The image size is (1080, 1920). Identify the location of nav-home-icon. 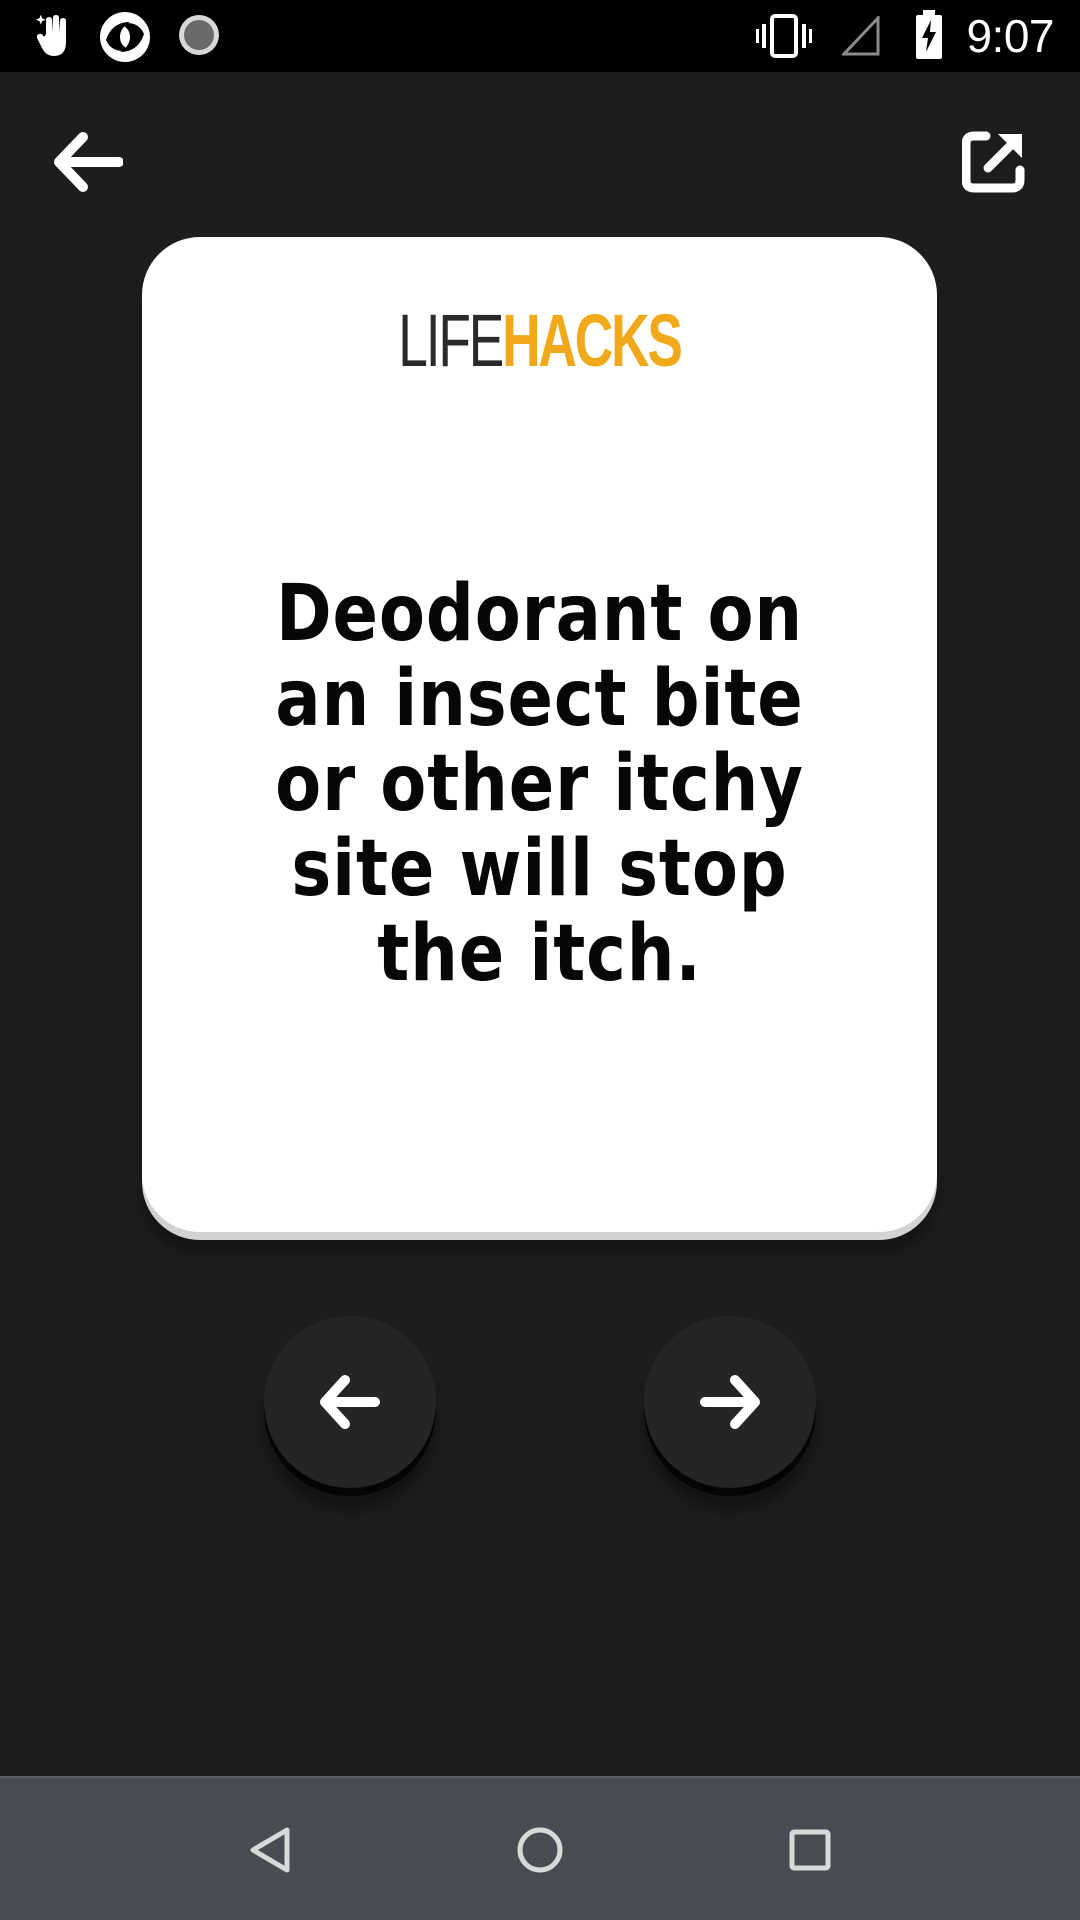
(540, 1850).